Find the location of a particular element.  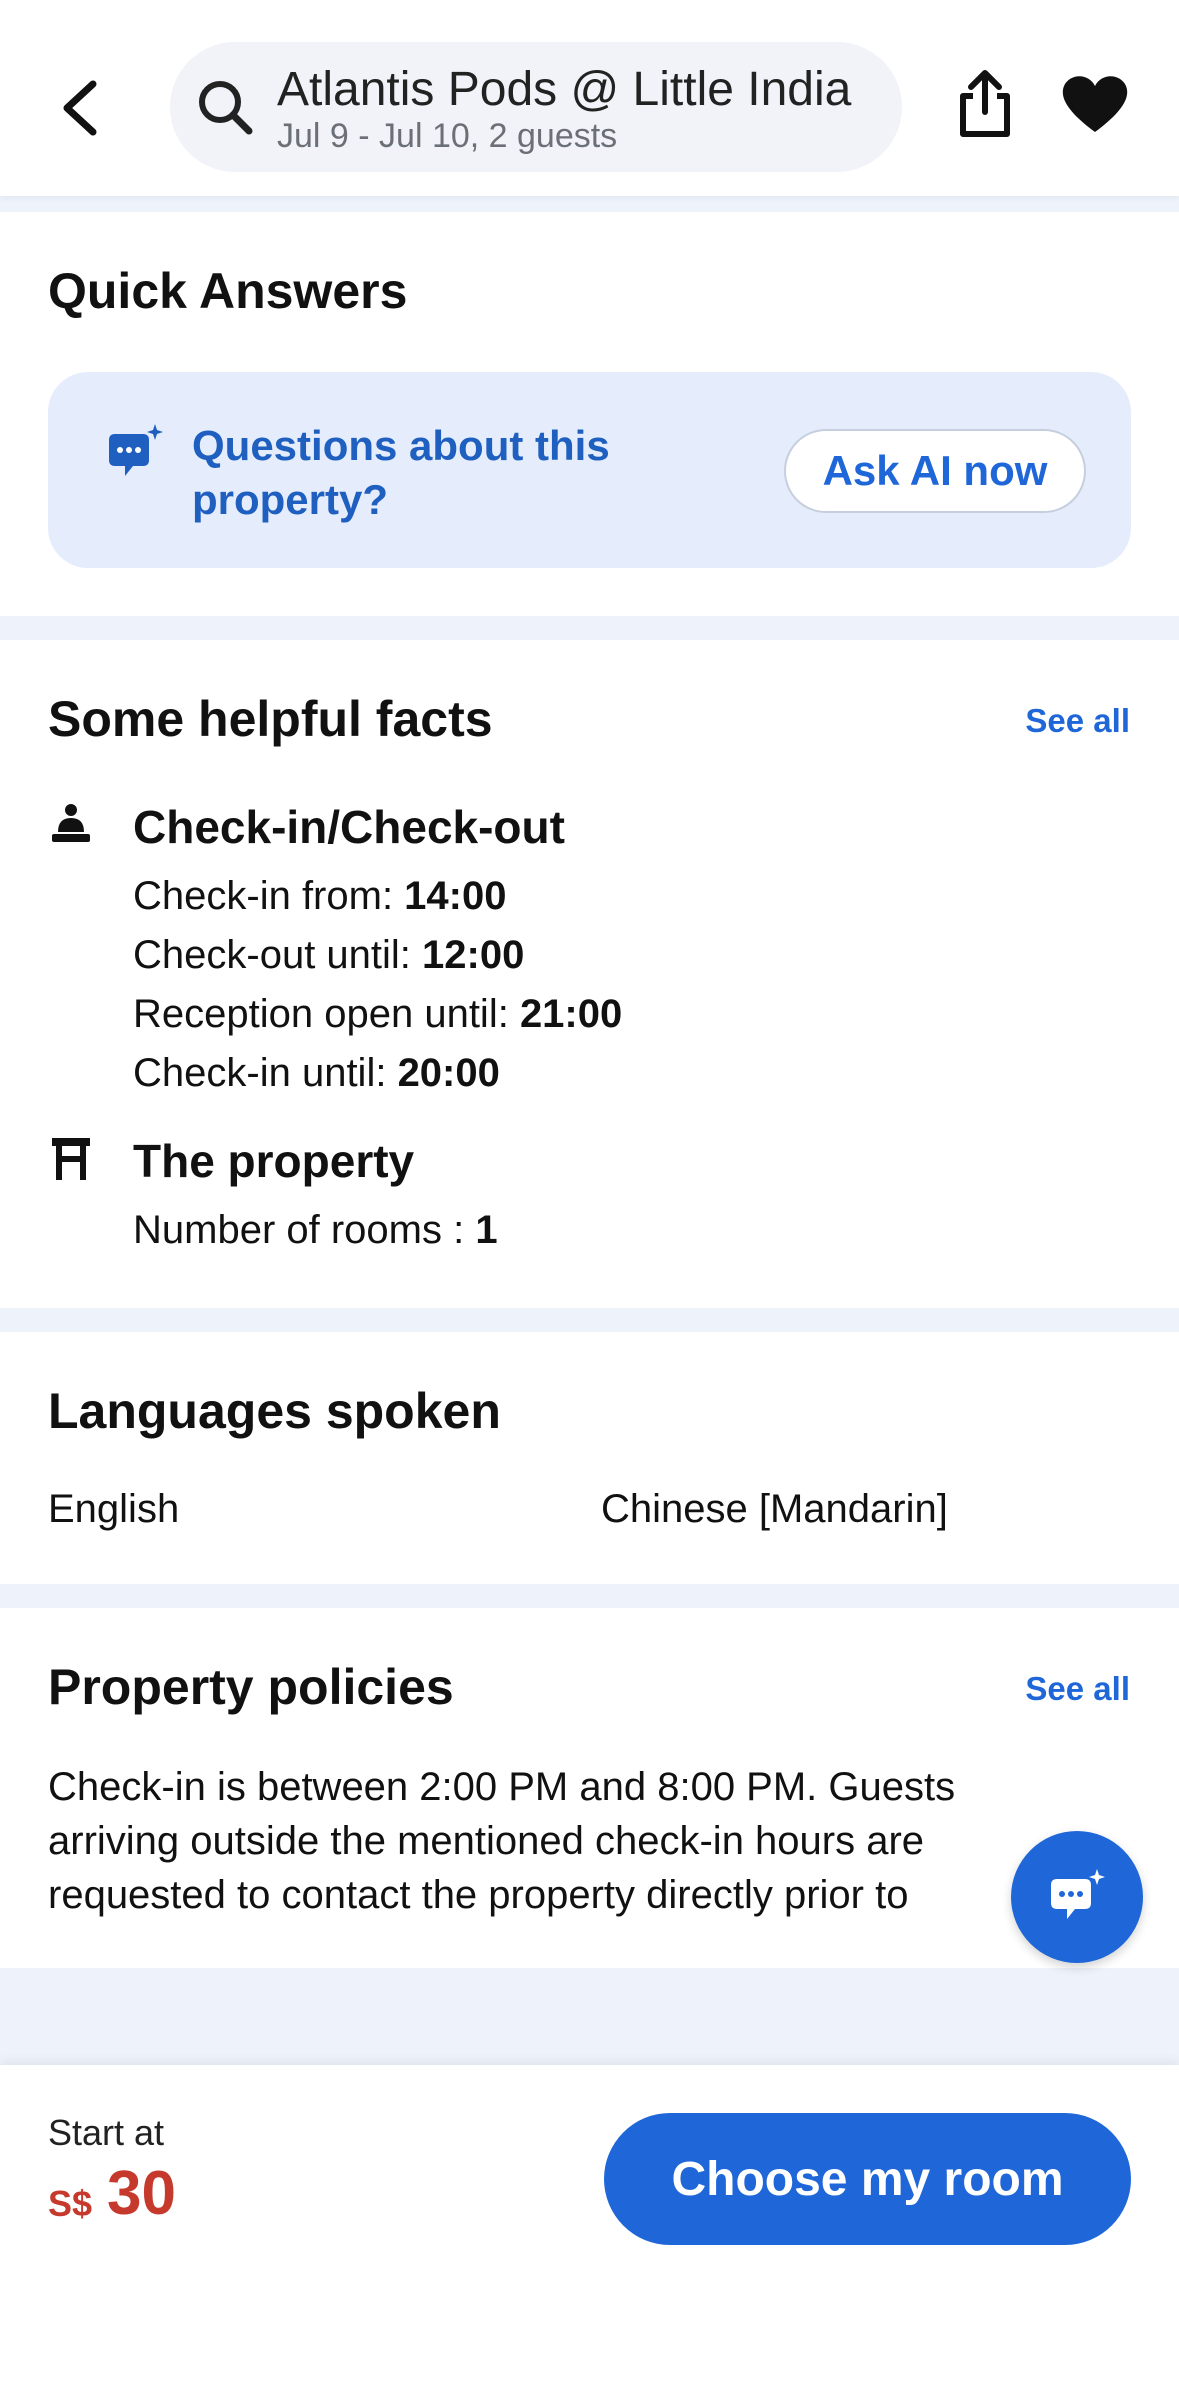

ai-chat-fab-button is located at coordinates (1077, 1897).